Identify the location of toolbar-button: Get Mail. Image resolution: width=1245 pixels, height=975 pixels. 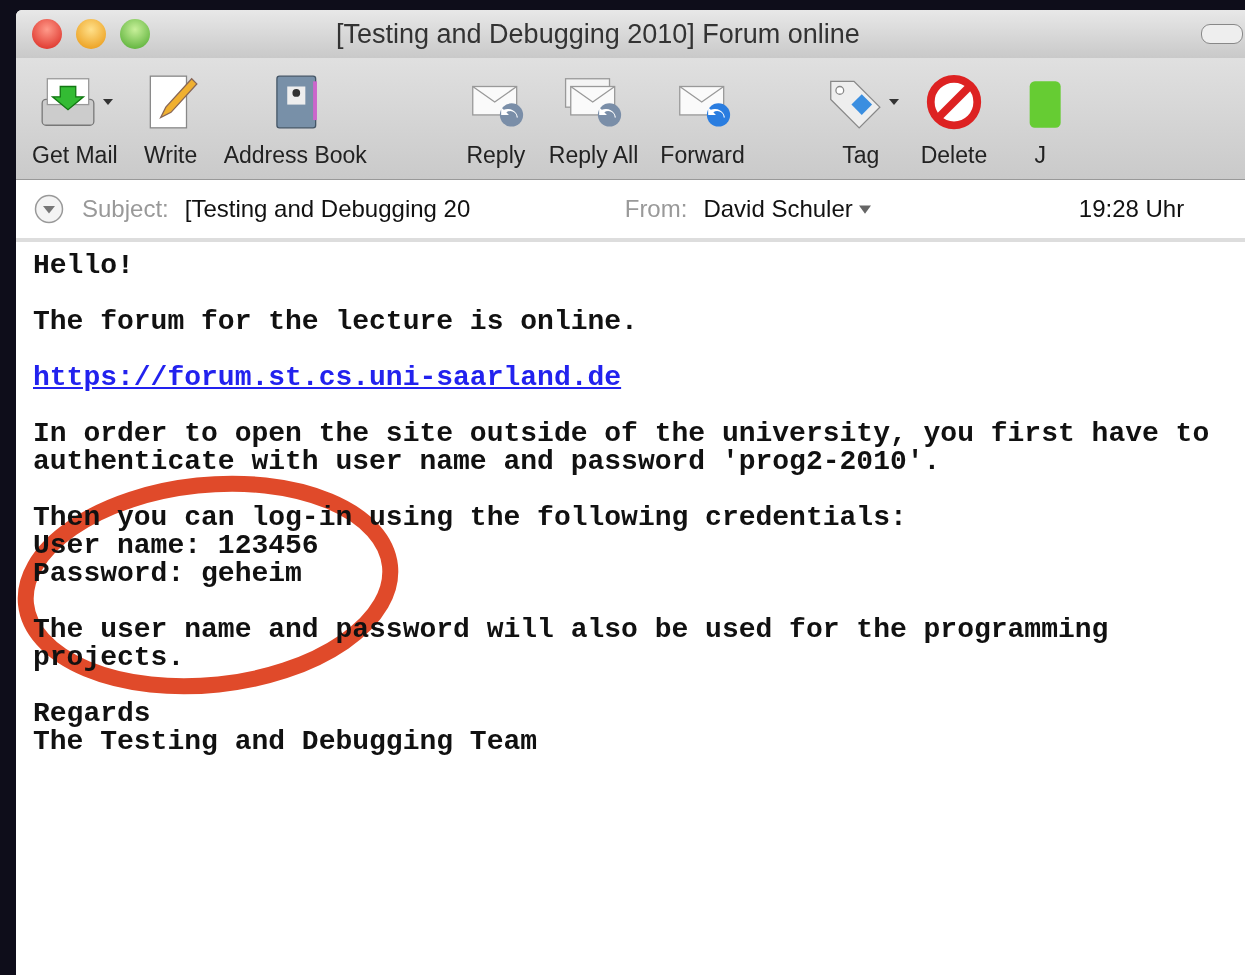
(75, 119).